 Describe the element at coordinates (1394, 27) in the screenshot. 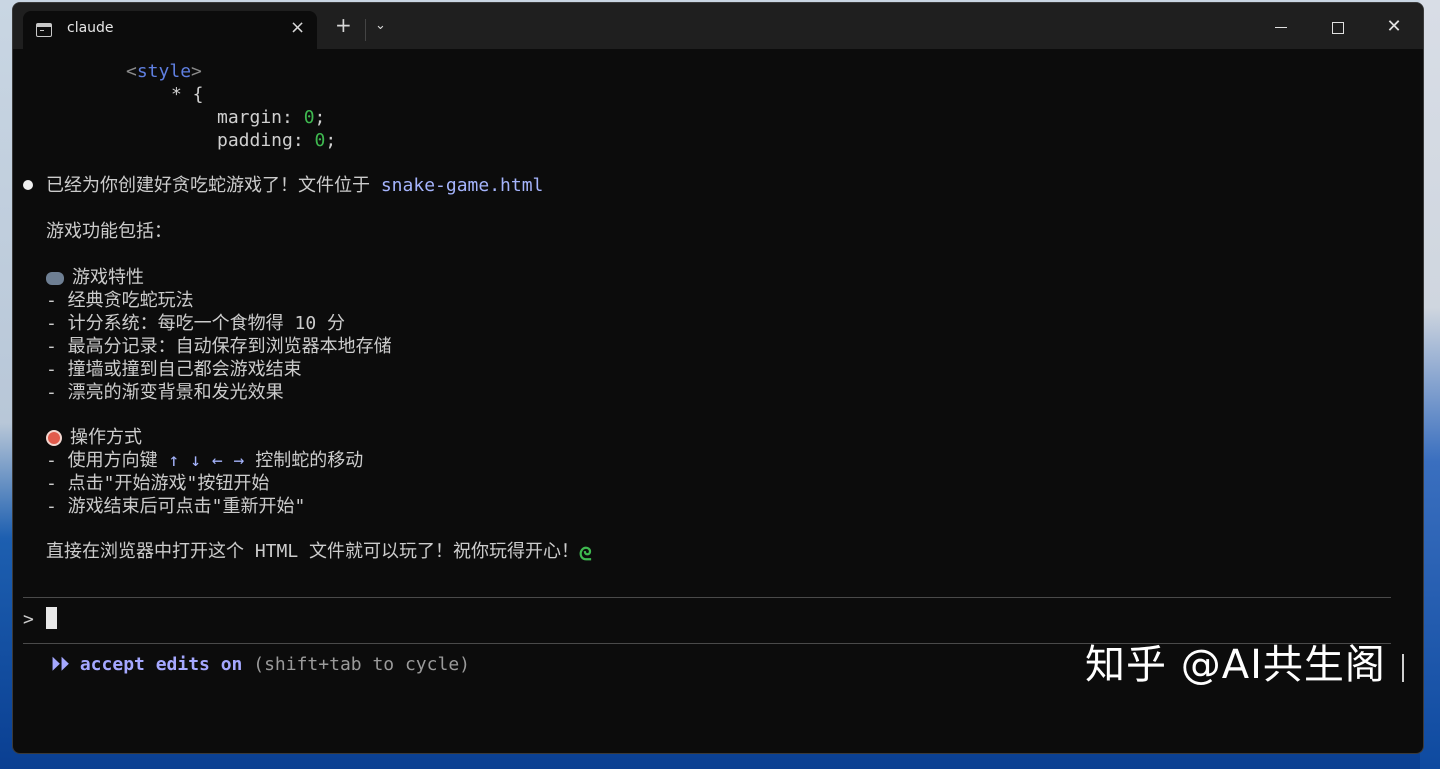

I see `close-window-button: ✕` at that location.